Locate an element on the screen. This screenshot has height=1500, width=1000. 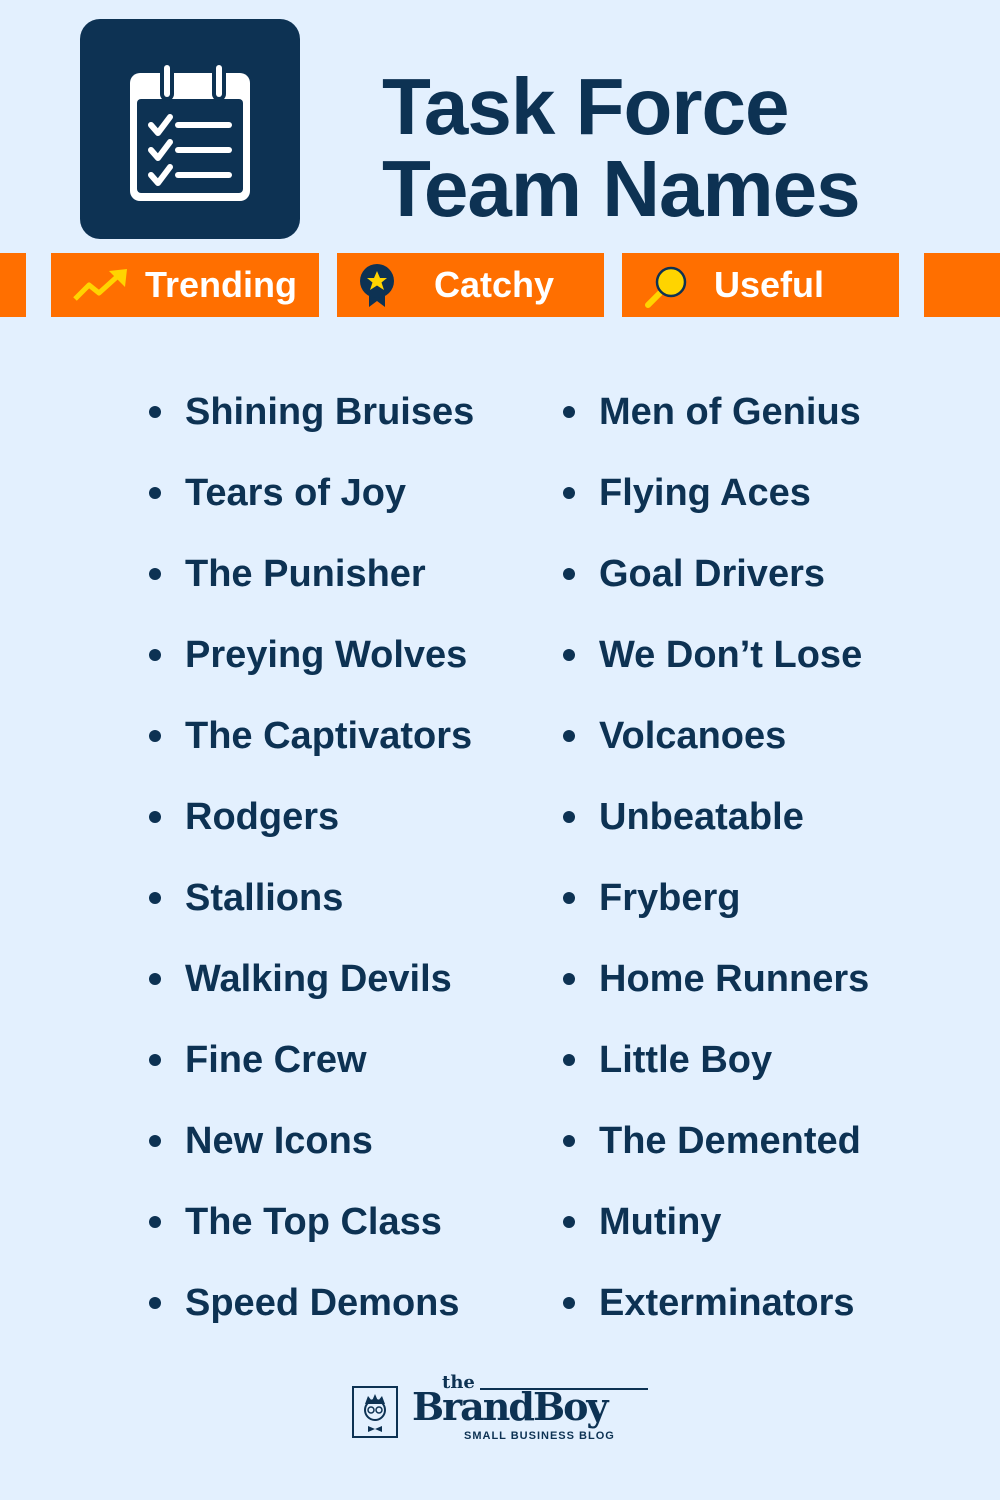
list-item: Fryberg is located at coordinates (716, 913).